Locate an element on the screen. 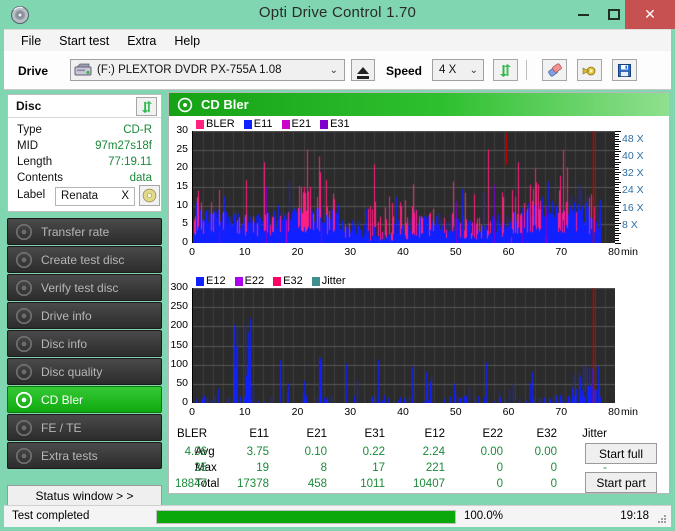 This screenshot has height=531, width=675. stats-column-header: E21 is located at coordinates (316, 434).